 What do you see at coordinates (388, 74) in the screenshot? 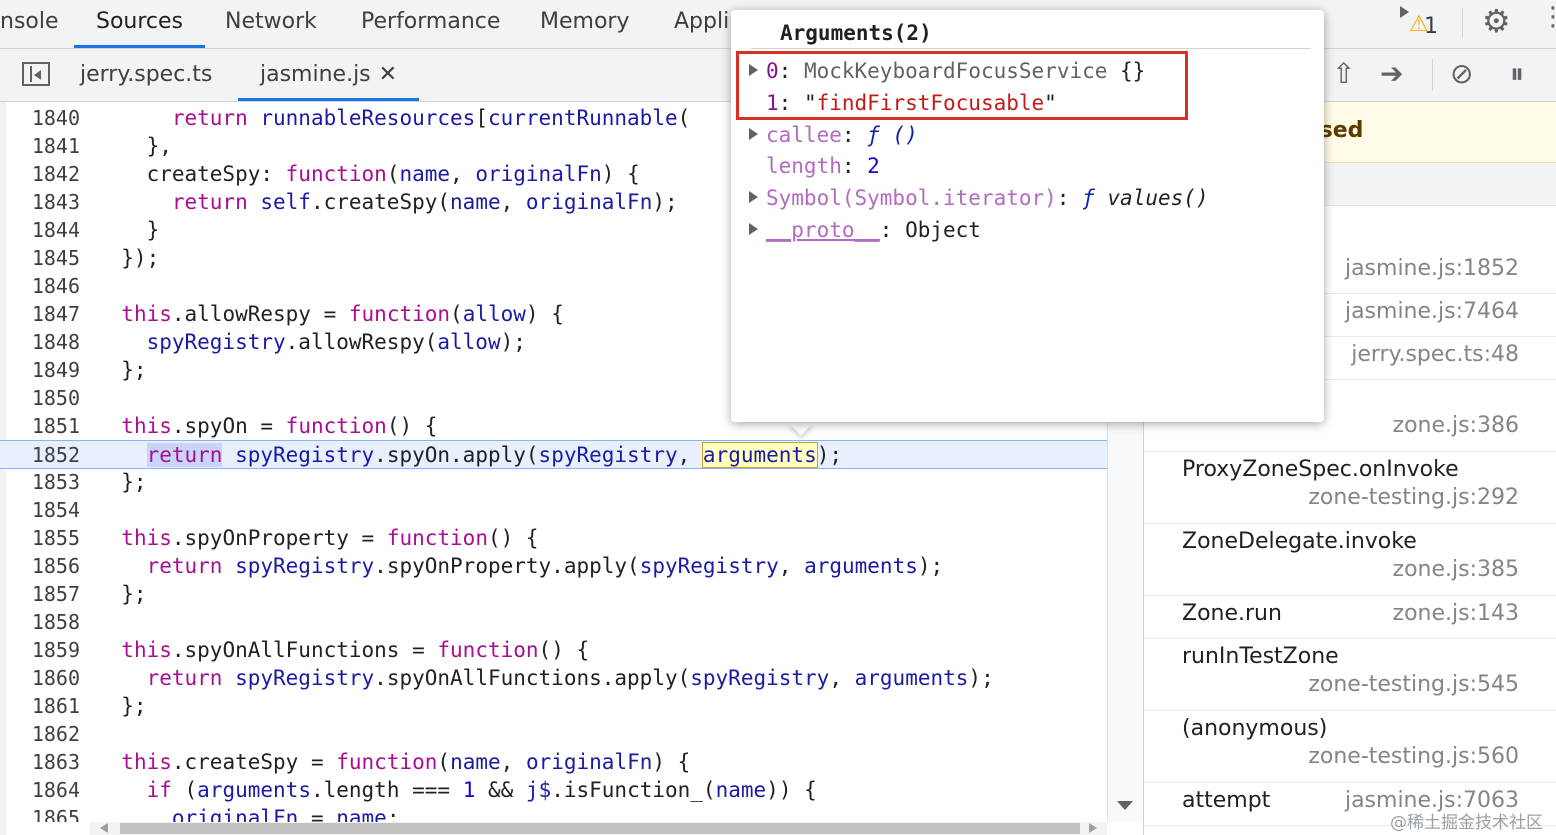
I see `close-tab-icon: ✕` at bounding box center [388, 74].